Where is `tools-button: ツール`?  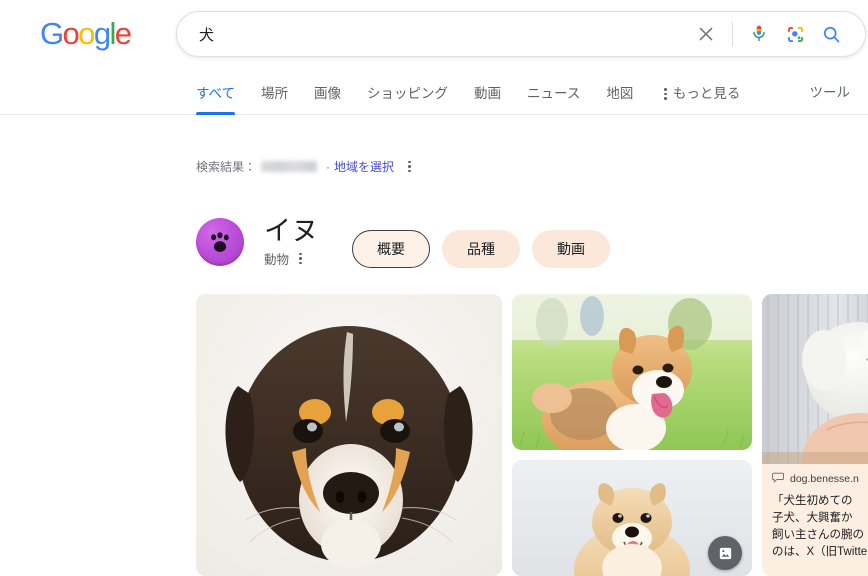 tools-button: ツール is located at coordinates (830, 91).